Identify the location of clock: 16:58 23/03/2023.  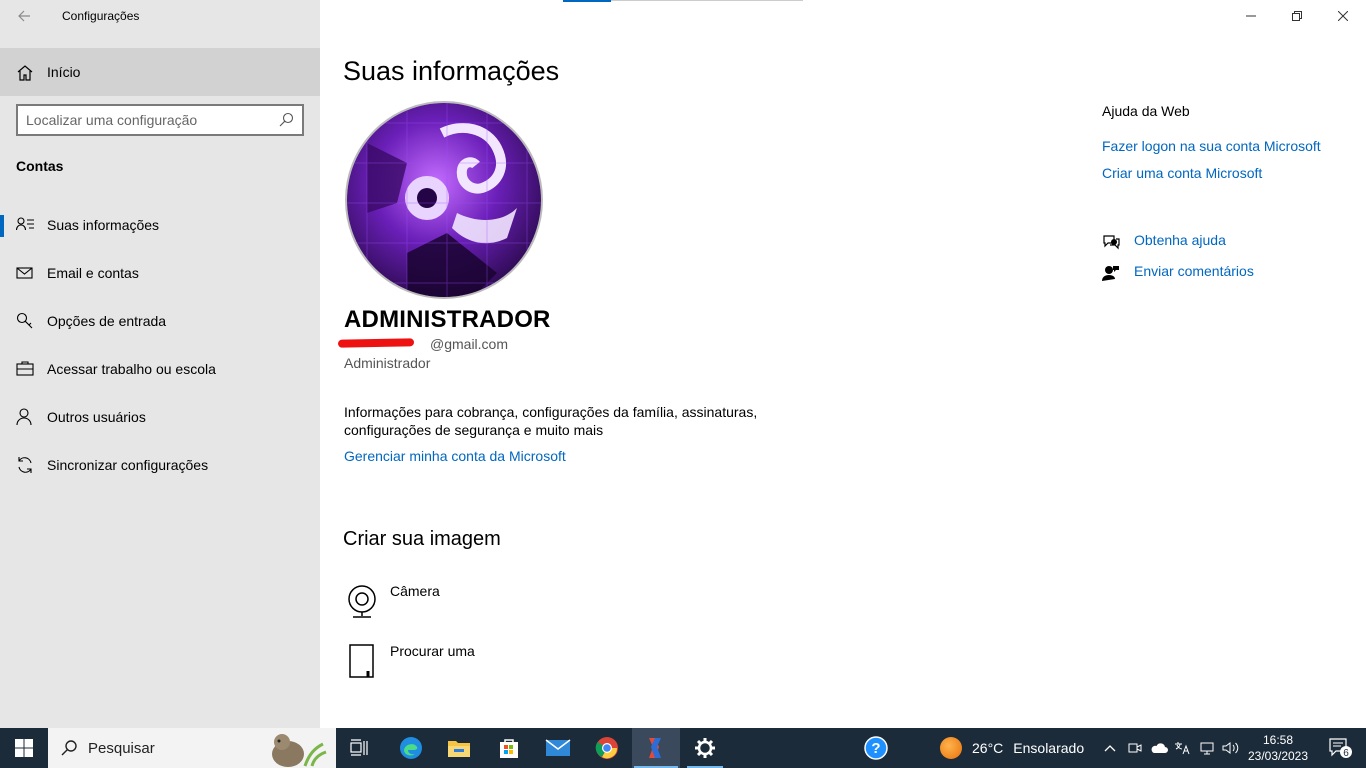
(1278, 748).